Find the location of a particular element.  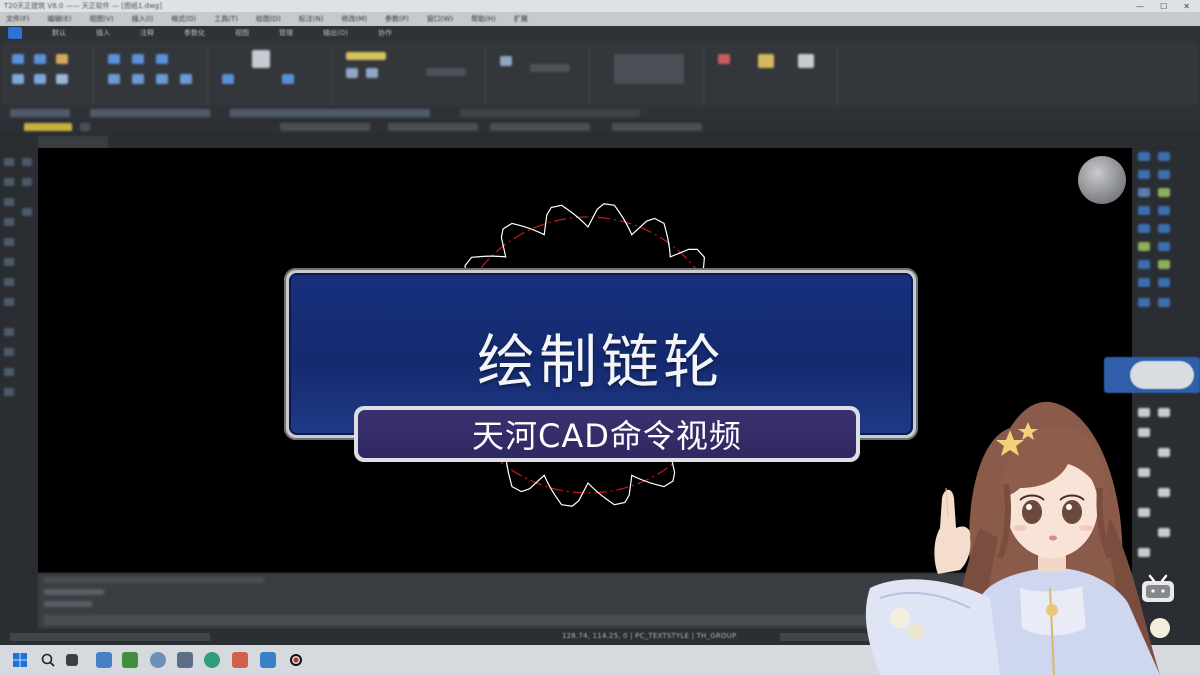

copy-tool-icon is located at coordinates (114, 79).